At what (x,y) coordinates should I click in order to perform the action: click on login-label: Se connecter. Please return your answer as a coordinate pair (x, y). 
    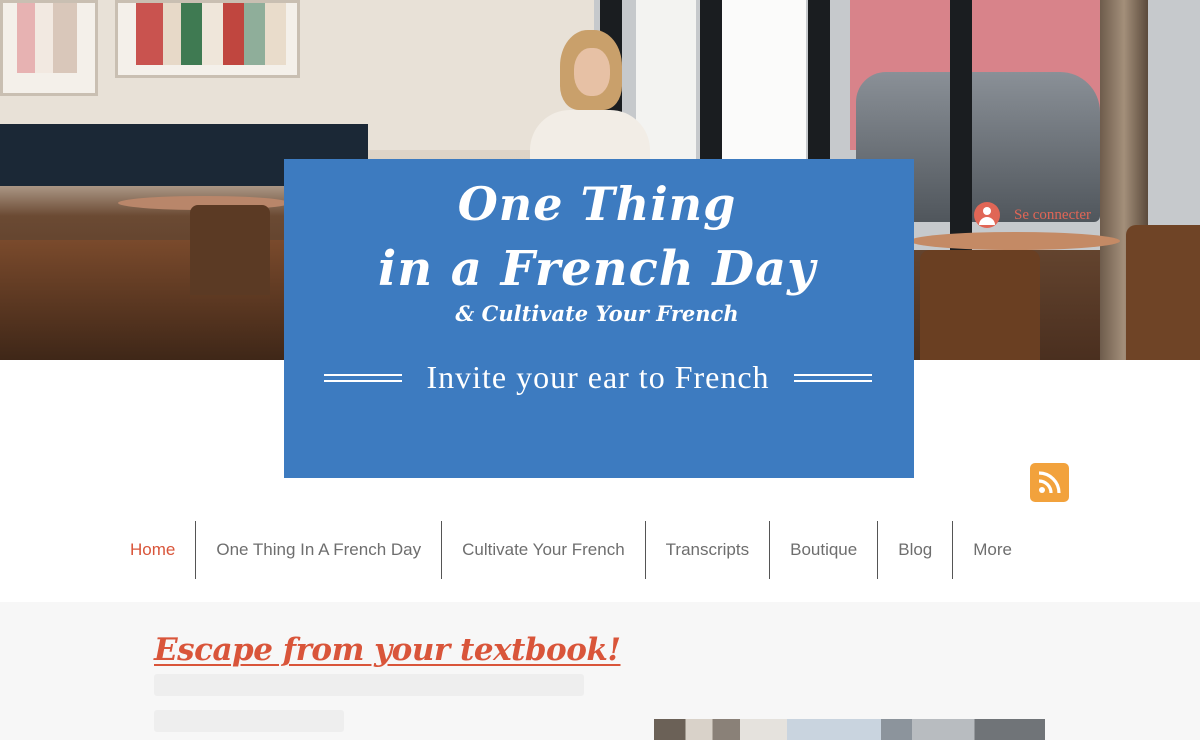
    Looking at the image, I should click on (1053, 214).